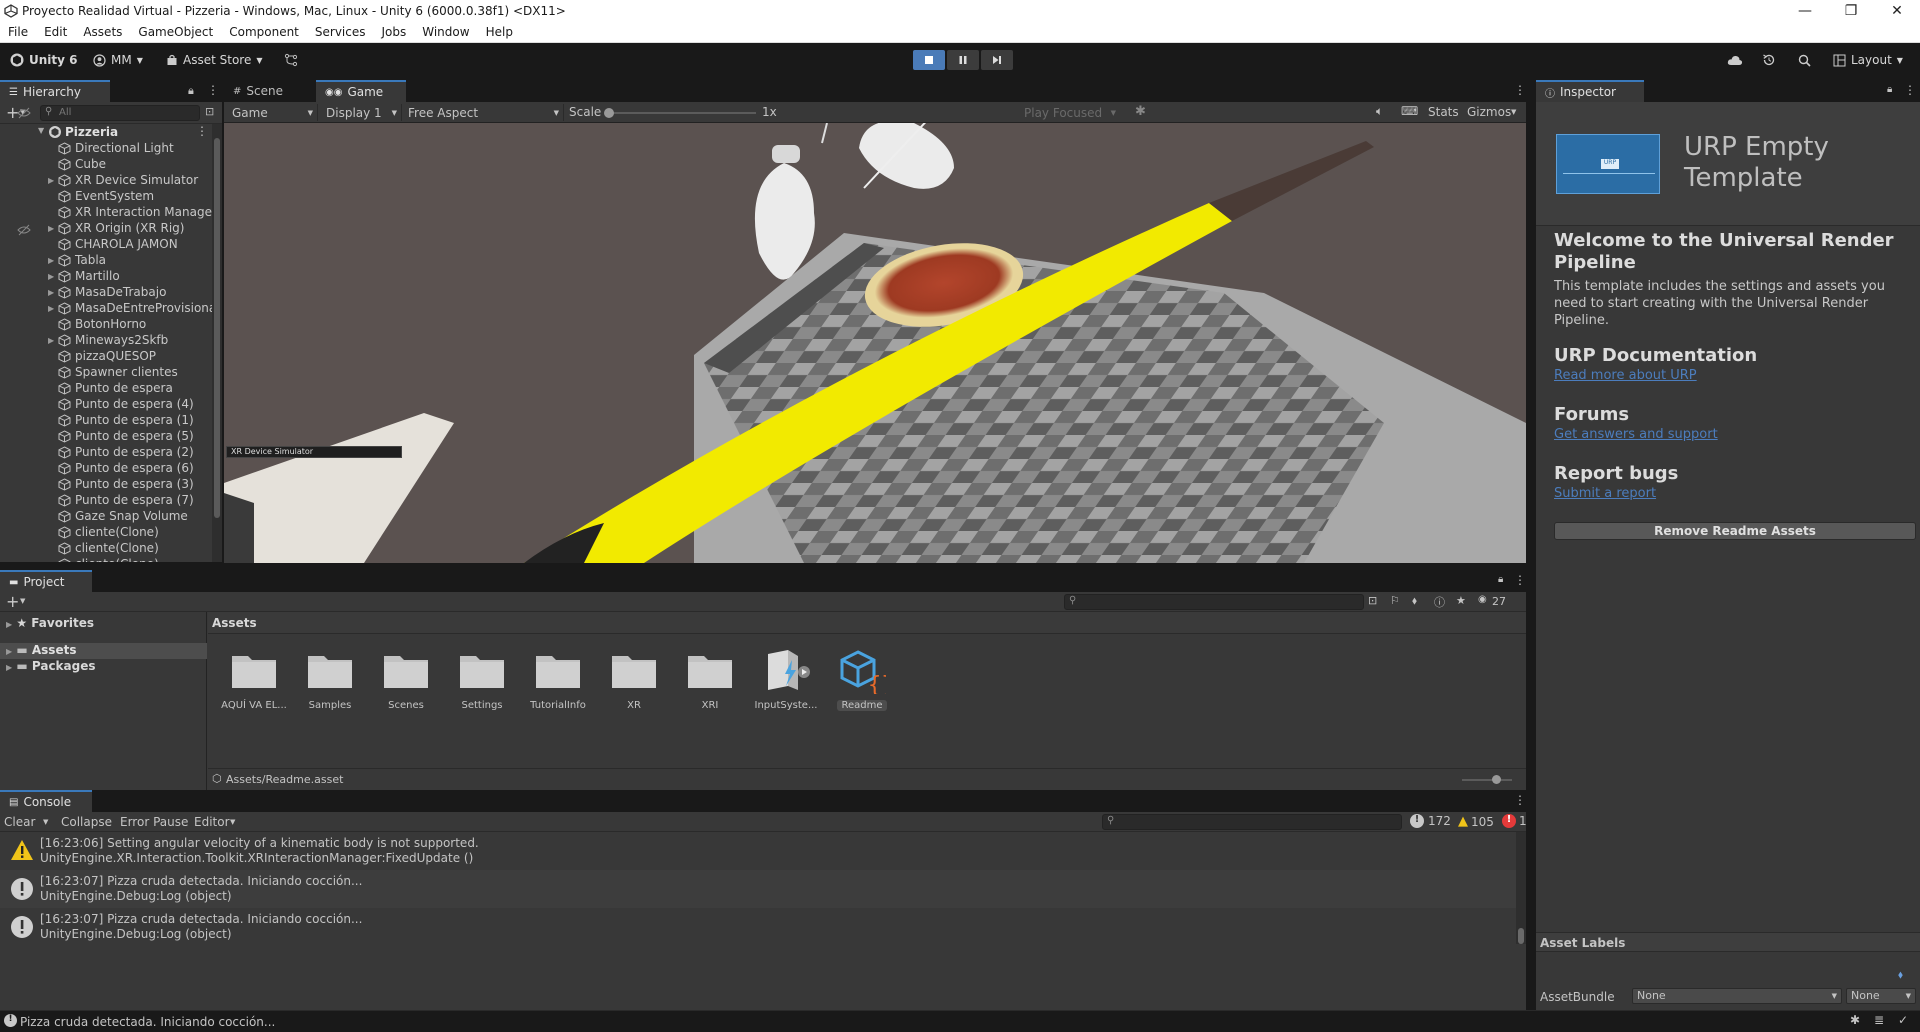  What do you see at coordinates (209, 111) in the screenshot?
I see `search-options-icon: ⊡` at bounding box center [209, 111].